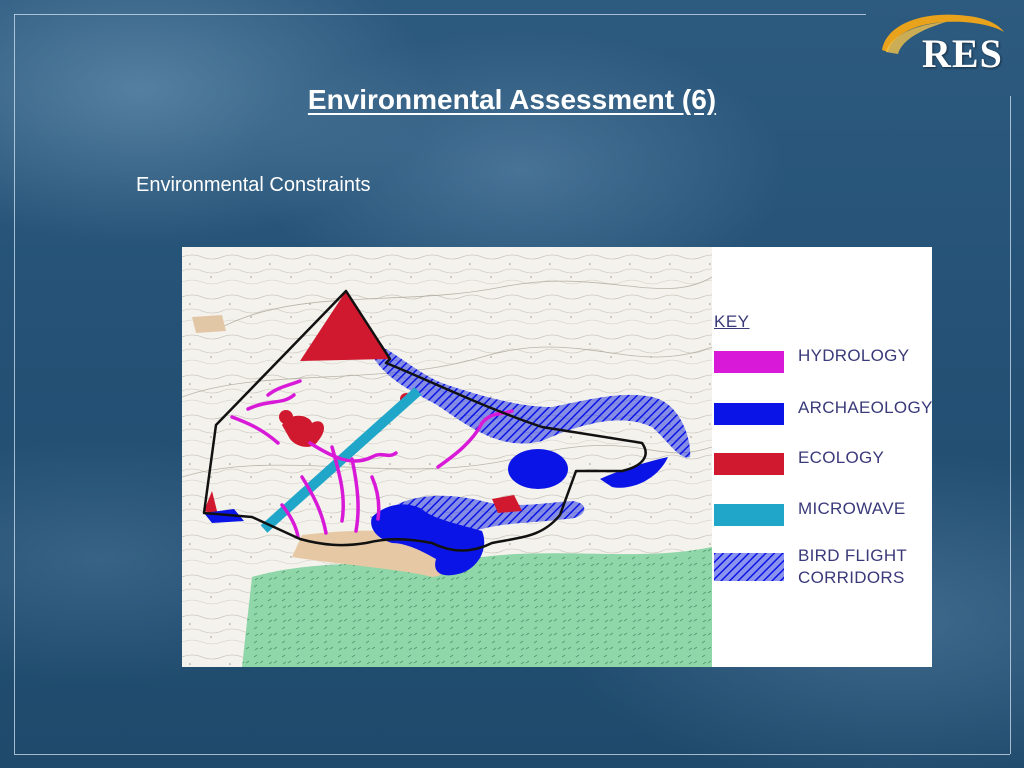 Image resolution: width=1024 pixels, height=768 pixels. What do you see at coordinates (841, 457) in the screenshot?
I see `key-label-ecology: ECOLOGY` at bounding box center [841, 457].